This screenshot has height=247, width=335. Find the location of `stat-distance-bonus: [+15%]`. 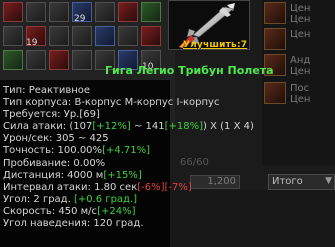

stat-distance-bonus: [+15%] is located at coordinates (122, 175).